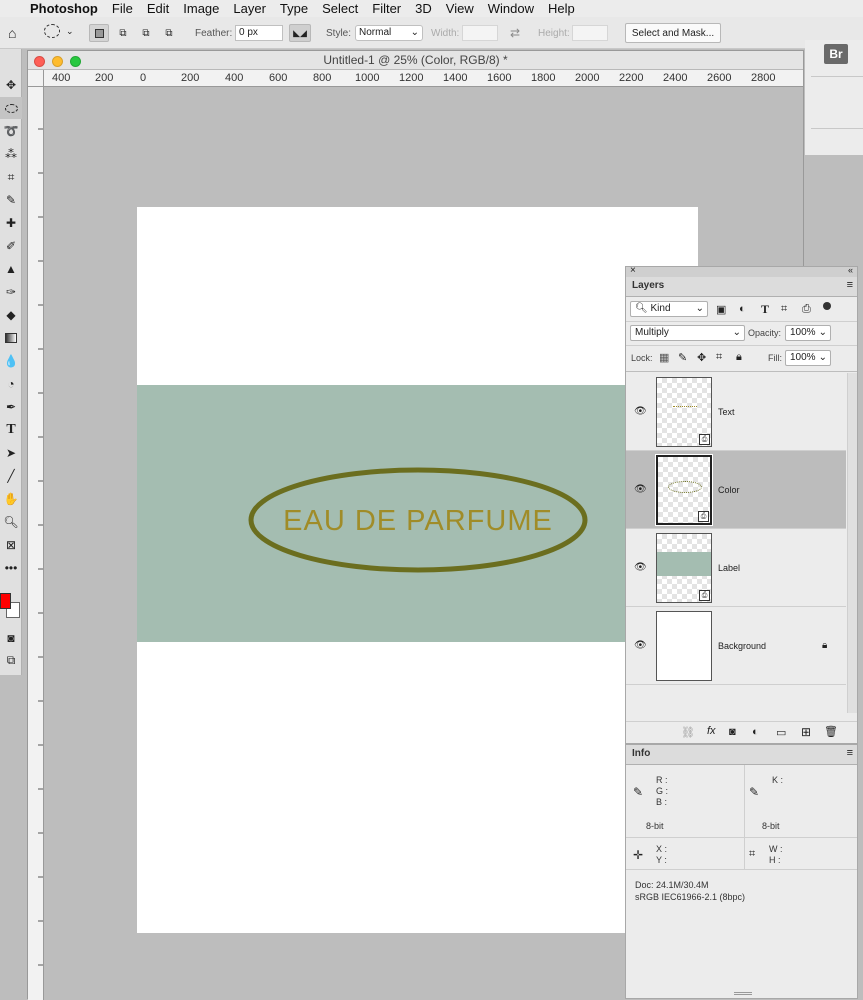  What do you see at coordinates (831, 731) in the screenshot?
I see `trash-icon: 🗑︎` at bounding box center [831, 731].